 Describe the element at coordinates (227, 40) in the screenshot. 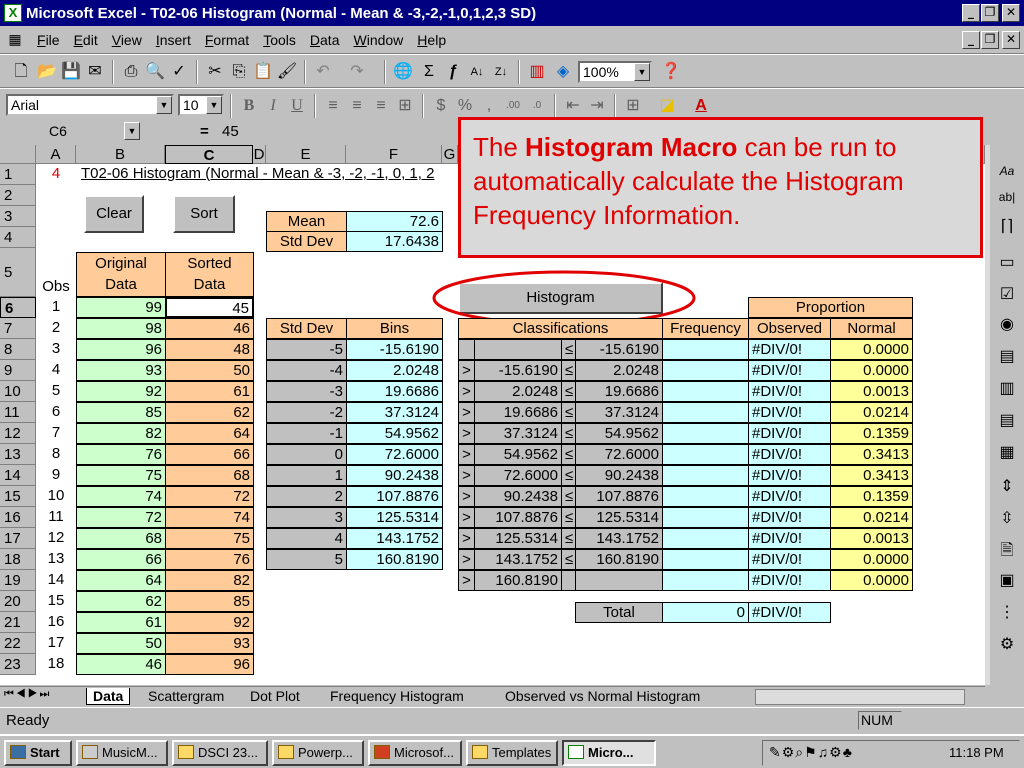

I see `menu-format: Format` at that location.